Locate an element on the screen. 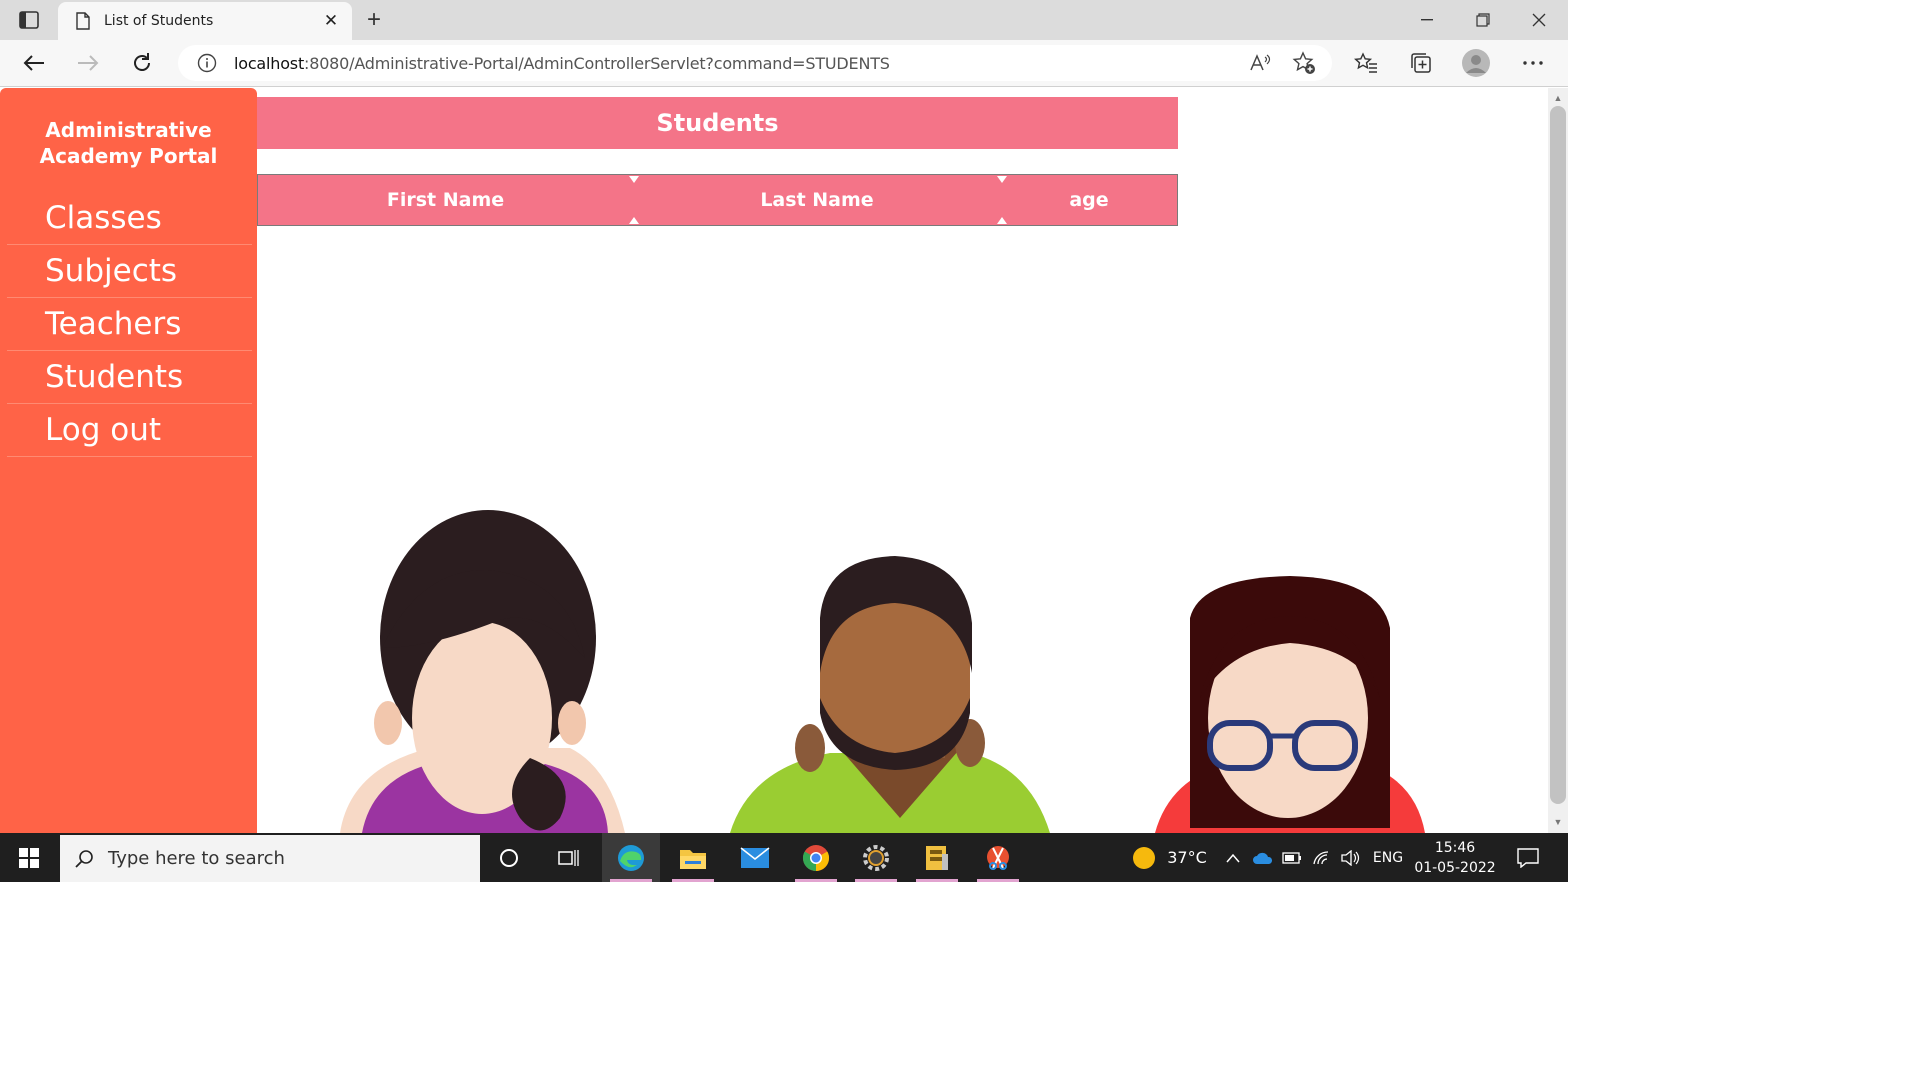 The height and width of the screenshot is (1080, 1920). weather-sun-icon is located at coordinates (1144, 857).